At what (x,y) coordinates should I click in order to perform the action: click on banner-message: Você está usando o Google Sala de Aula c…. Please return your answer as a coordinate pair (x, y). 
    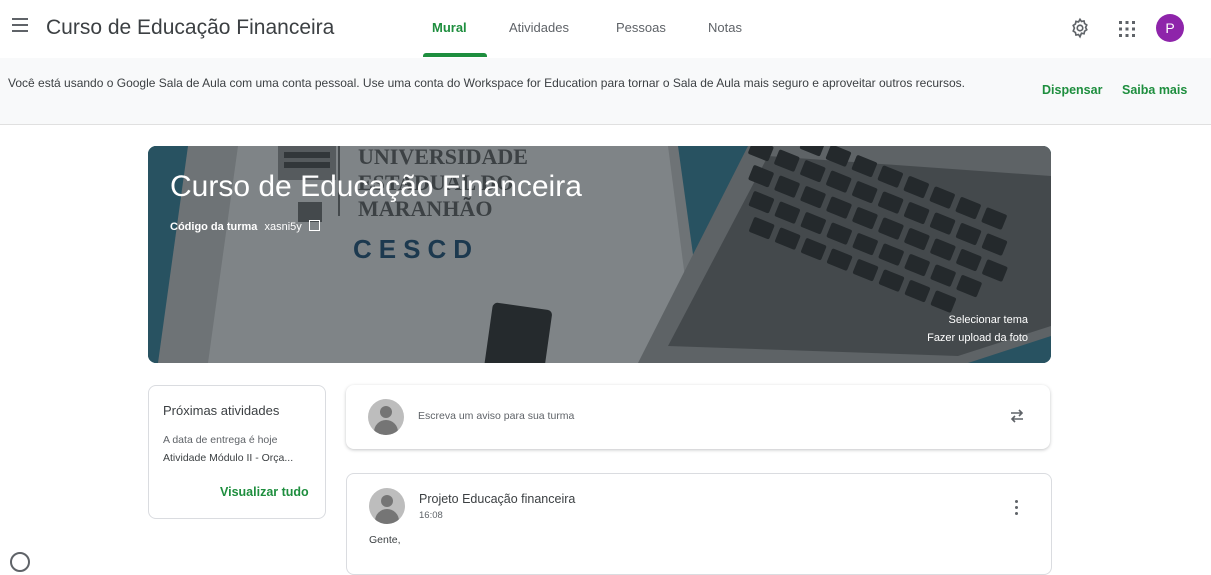
    Looking at the image, I should click on (508, 83).